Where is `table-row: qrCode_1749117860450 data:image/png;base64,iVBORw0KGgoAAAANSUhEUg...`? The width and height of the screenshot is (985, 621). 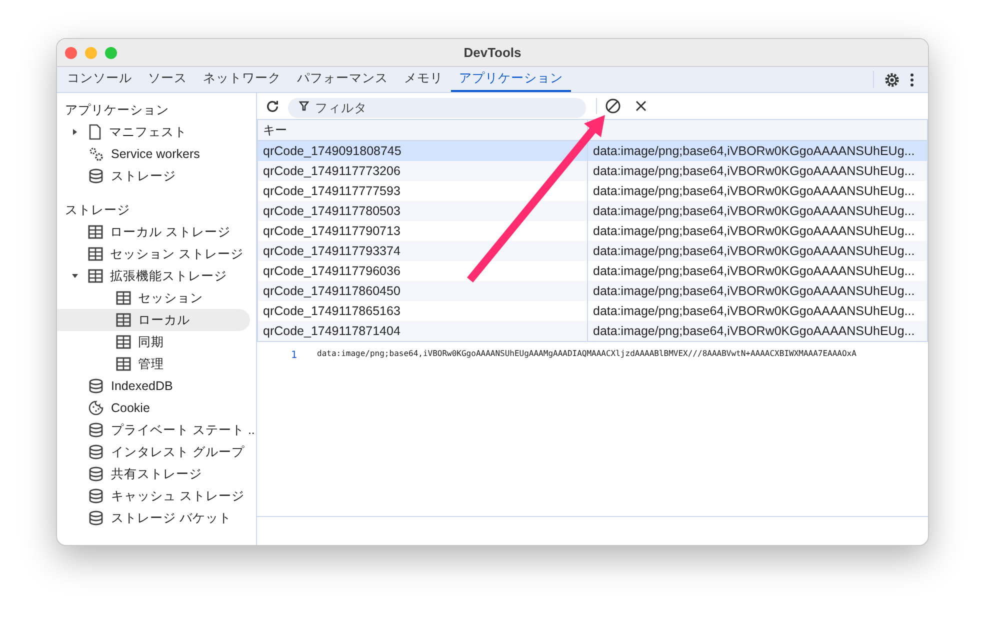
table-row: qrCode_1749117860450 data:image/png;base64,iVBORw0KGgoAAAANSUhEUg... is located at coordinates (592, 291).